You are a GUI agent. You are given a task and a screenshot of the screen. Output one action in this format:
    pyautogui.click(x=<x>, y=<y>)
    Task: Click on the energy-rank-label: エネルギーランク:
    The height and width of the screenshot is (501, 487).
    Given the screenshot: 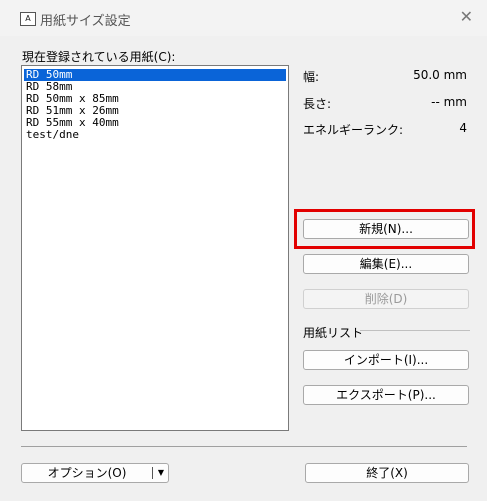 What is the action you would take?
    pyautogui.click(x=353, y=130)
    